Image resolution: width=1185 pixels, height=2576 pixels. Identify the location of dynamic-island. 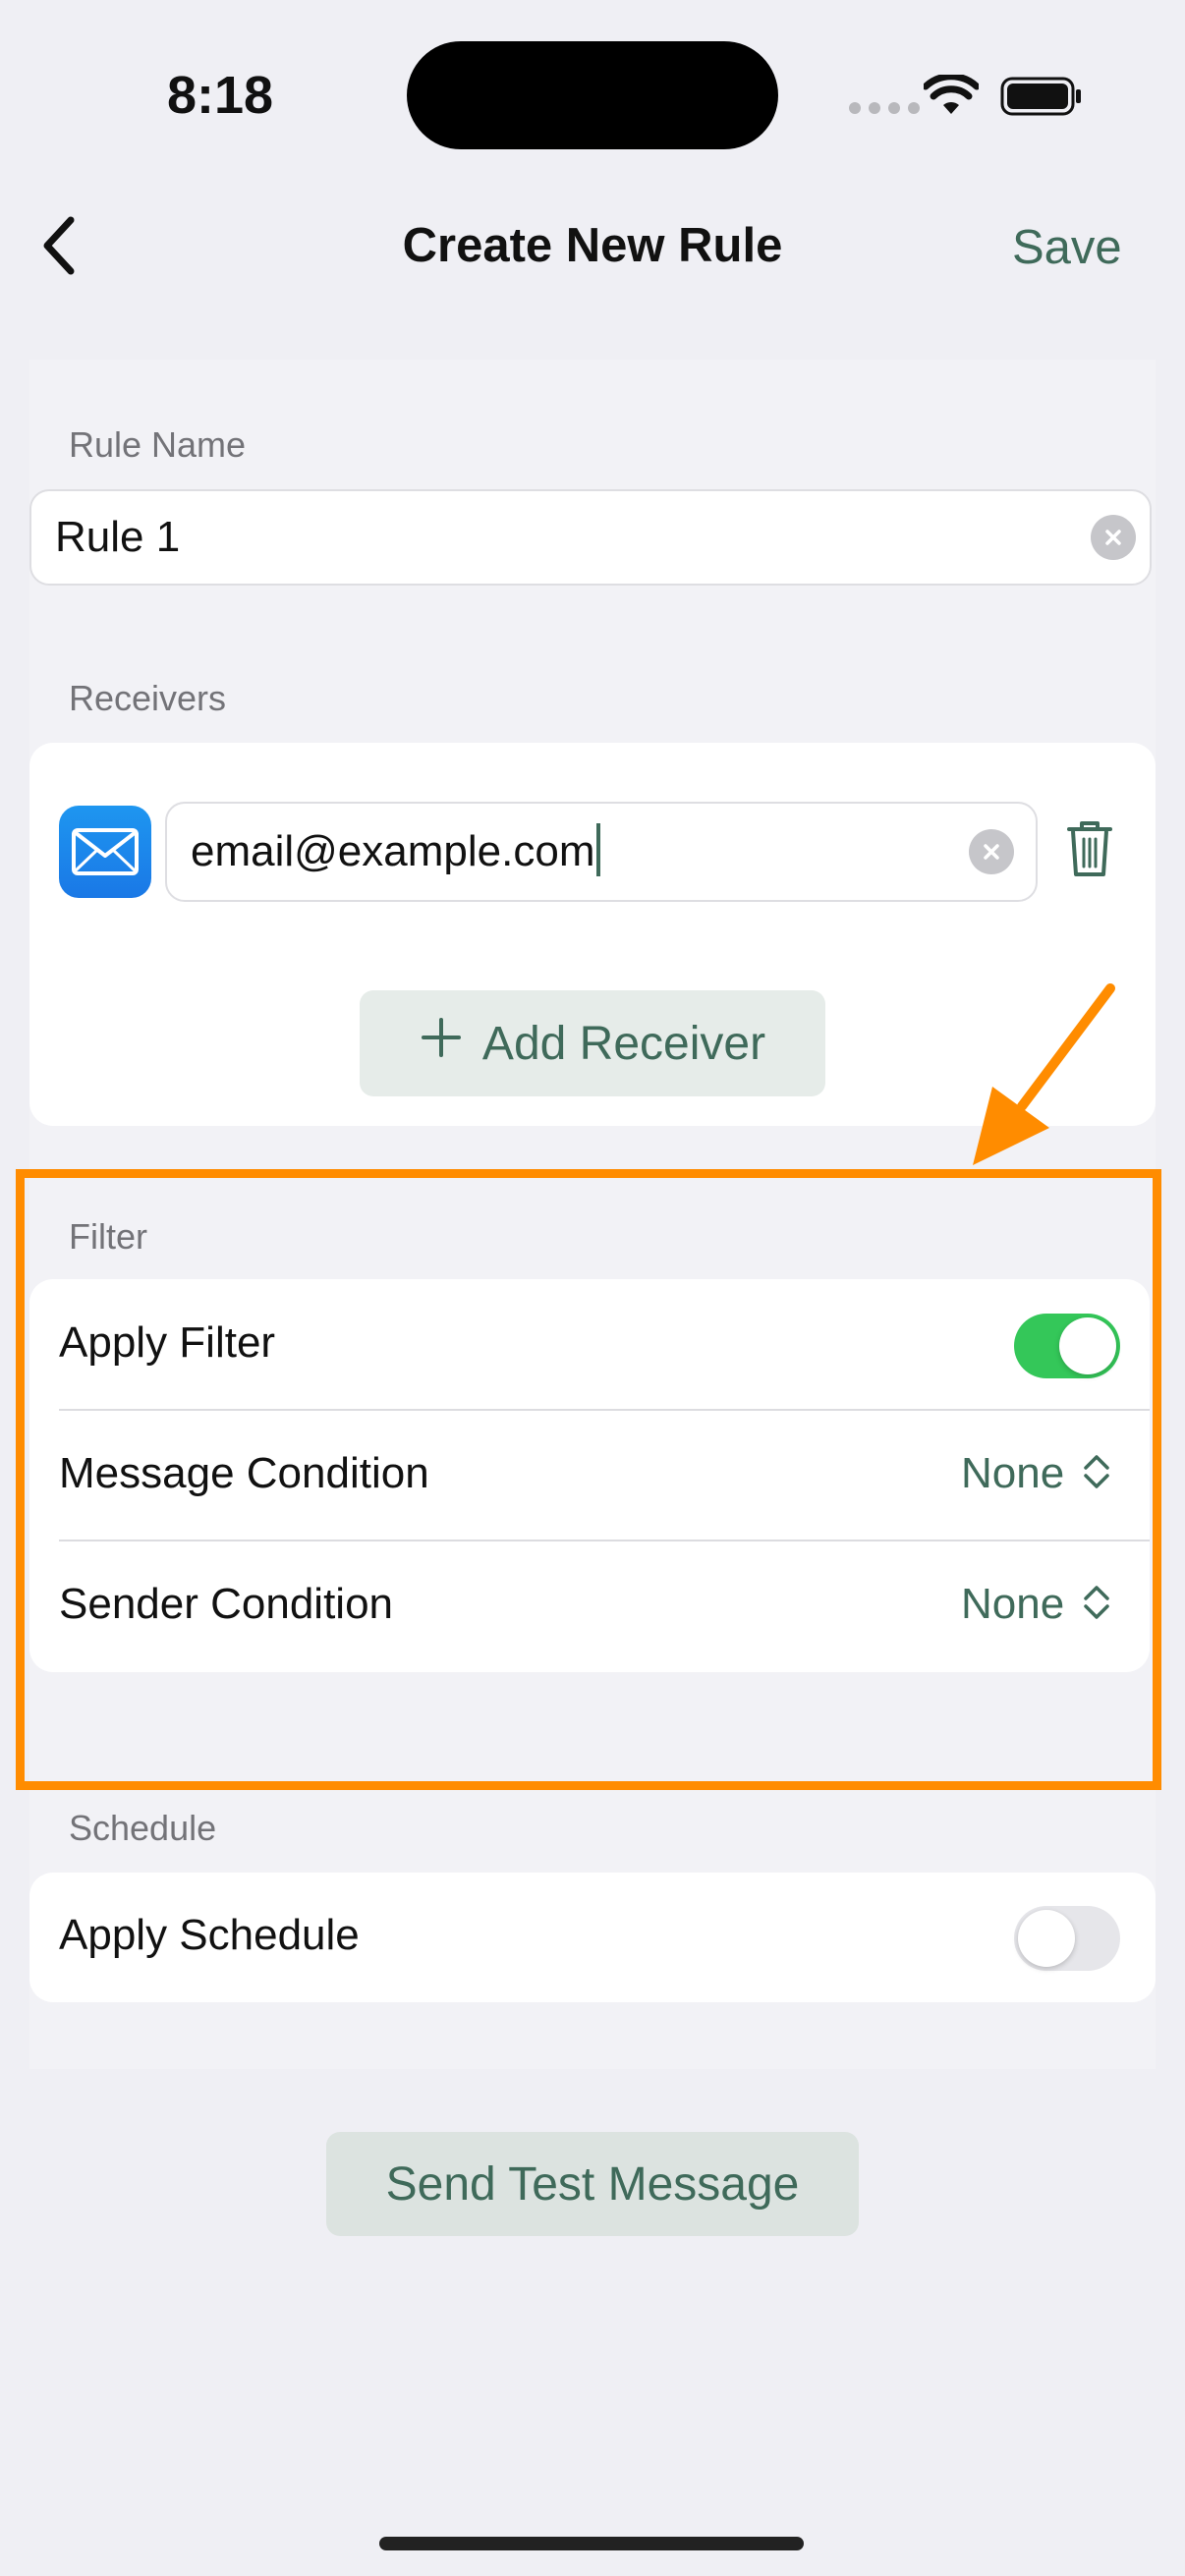
(592, 95).